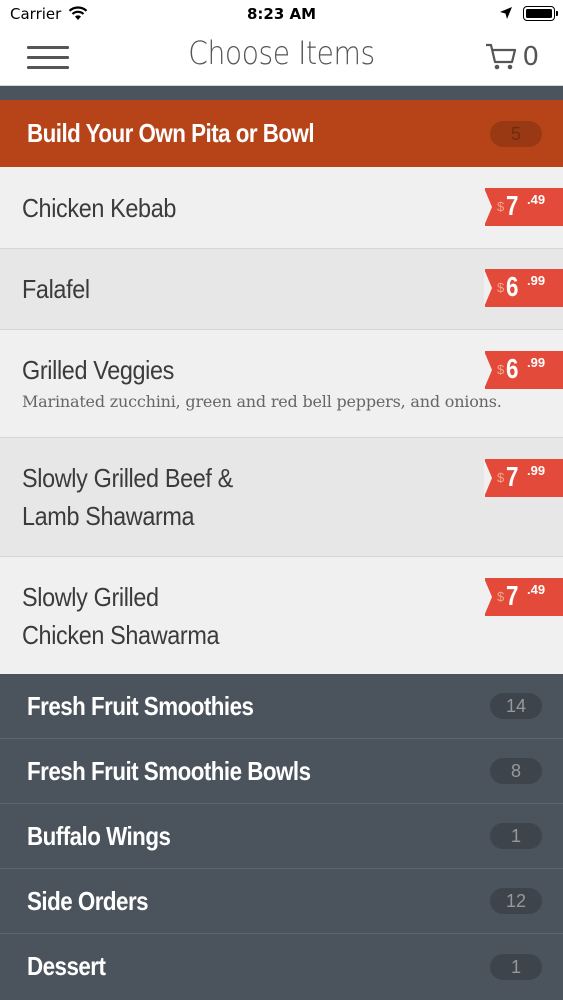  I want to click on battery-icon, so click(540, 13).